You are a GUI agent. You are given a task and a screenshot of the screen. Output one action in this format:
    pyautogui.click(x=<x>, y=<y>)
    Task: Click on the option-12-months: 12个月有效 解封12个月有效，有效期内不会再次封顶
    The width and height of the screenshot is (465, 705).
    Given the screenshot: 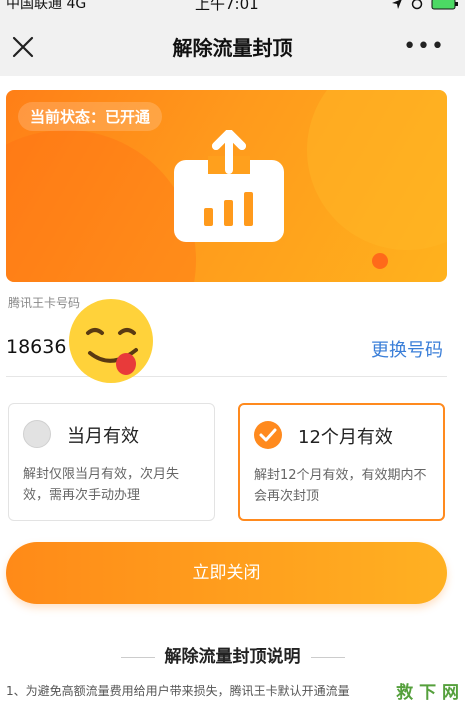 What is the action you would take?
    pyautogui.click(x=341, y=462)
    